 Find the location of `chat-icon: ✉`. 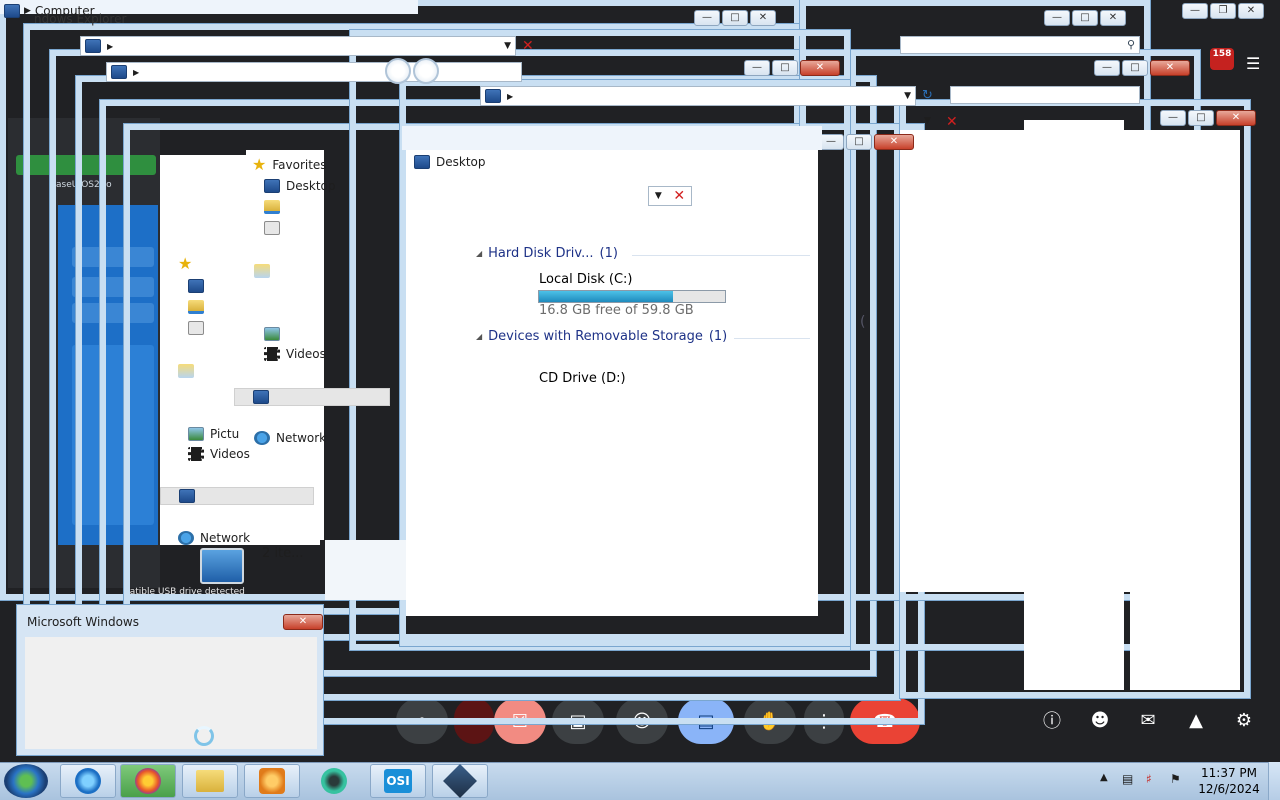

chat-icon: ✉ is located at coordinates (1148, 720).